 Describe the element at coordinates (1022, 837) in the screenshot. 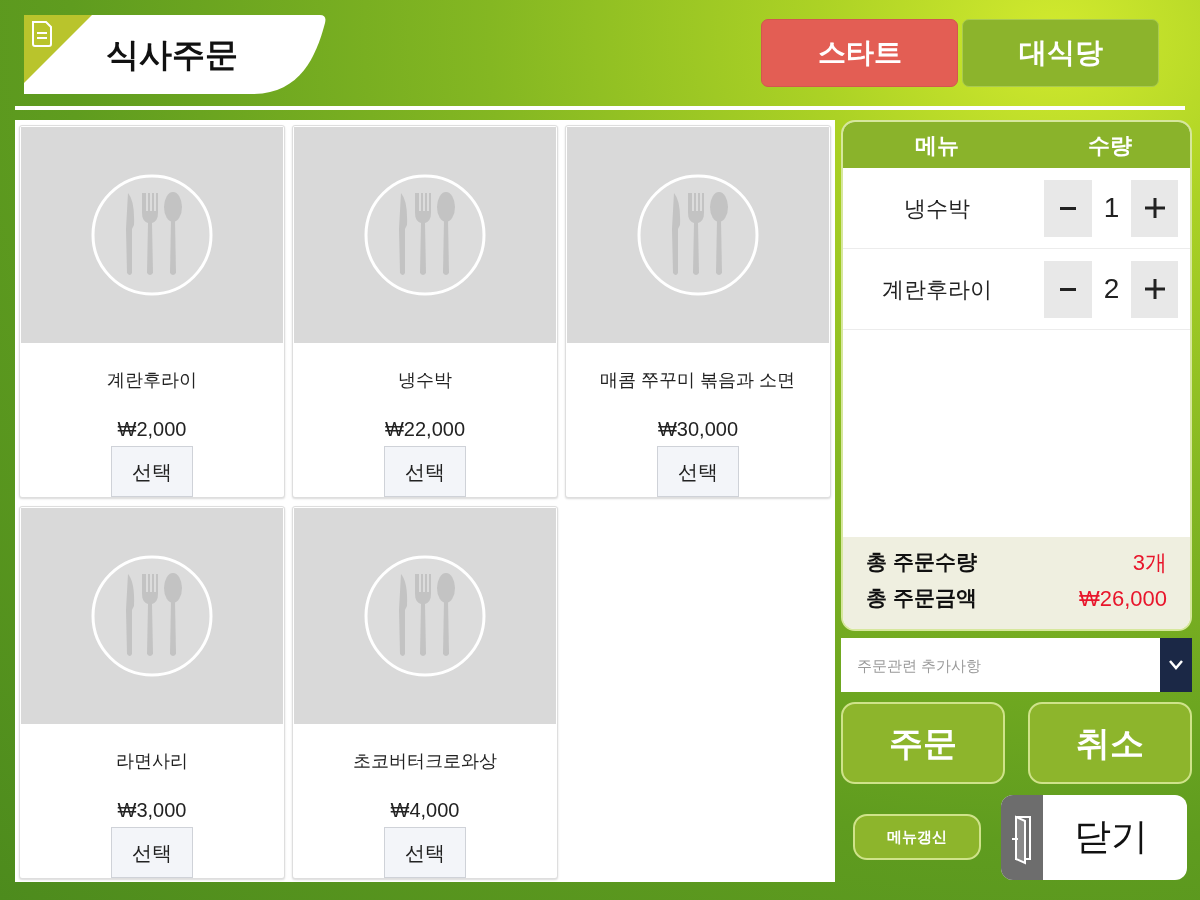

I see `door-icon` at that location.